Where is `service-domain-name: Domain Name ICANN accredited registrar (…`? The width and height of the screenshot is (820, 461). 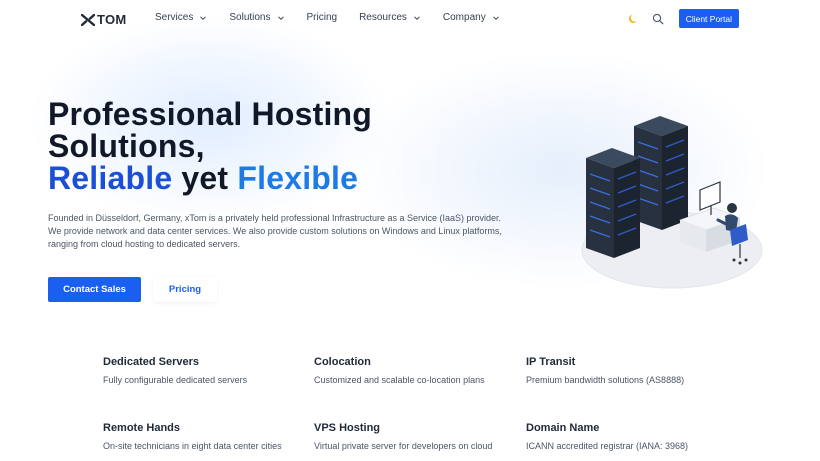
service-domain-name: Domain Name ICANN accredited registrar (… is located at coordinates (607, 436).